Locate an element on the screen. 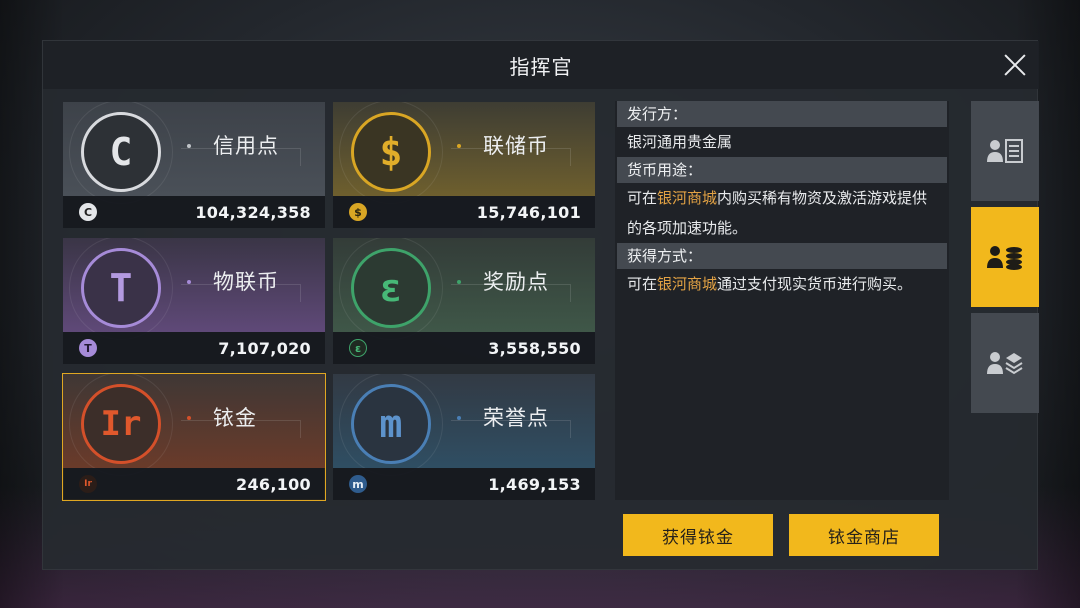 The width and height of the screenshot is (1080, 608). currency-amount: 3,558,550 is located at coordinates (534, 348).